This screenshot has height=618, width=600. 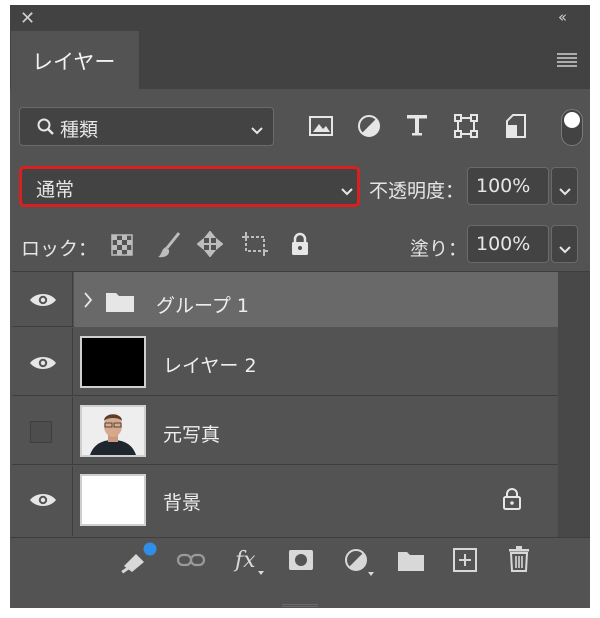 What do you see at coordinates (189, 186) in the screenshot?
I see `blend-mode-select: 通常` at bounding box center [189, 186].